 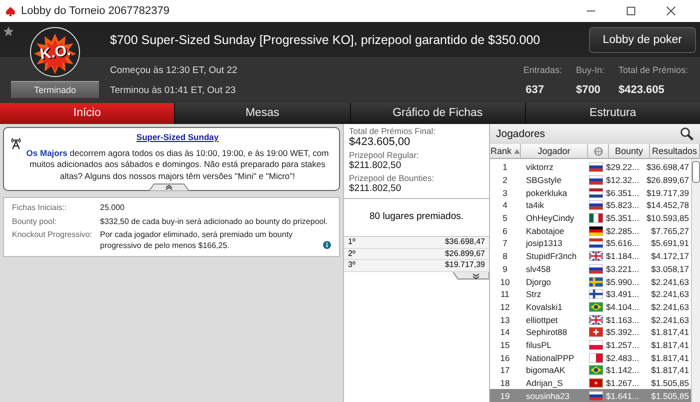 What do you see at coordinates (543, 180) in the screenshot?
I see `player-name: SBGstyle` at bounding box center [543, 180].